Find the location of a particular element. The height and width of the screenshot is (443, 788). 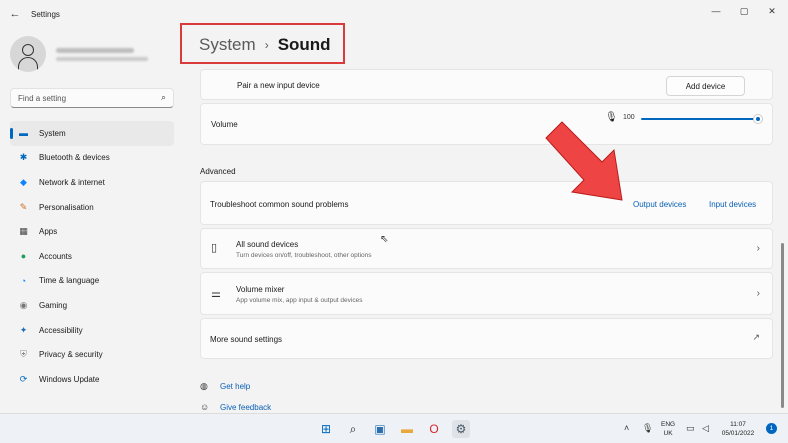

user-profile is located at coordinates (79, 54).